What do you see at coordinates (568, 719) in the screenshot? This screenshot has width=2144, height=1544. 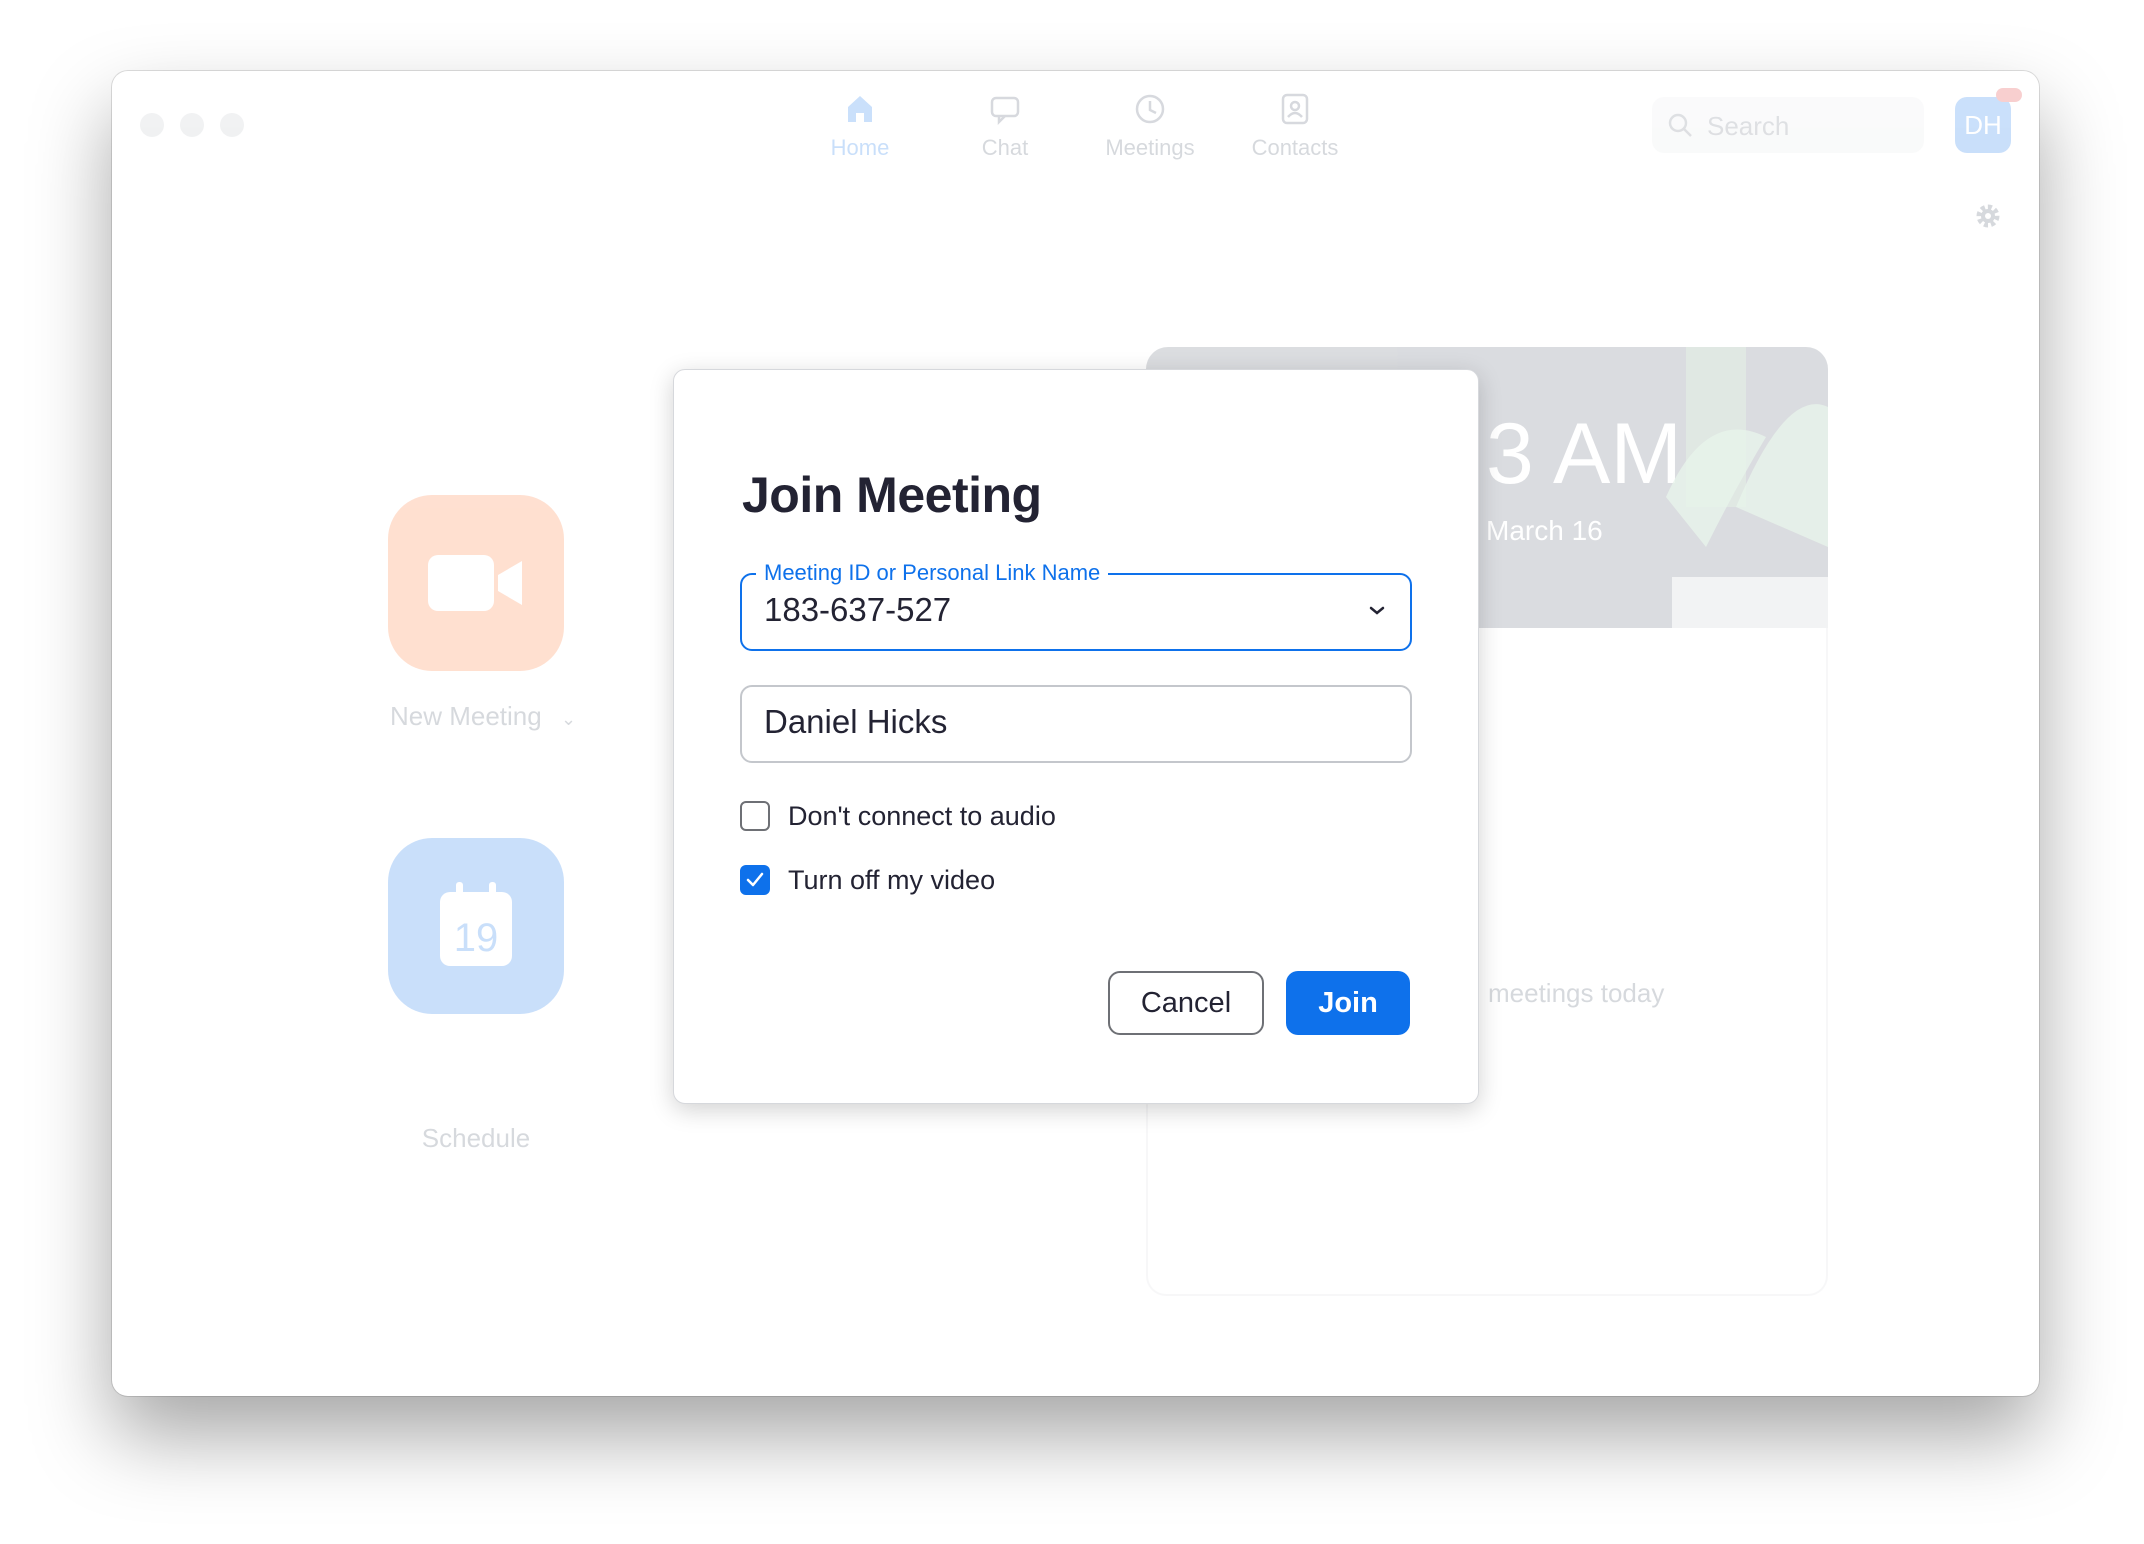 I see `chevron-down-icon: ⌄` at bounding box center [568, 719].